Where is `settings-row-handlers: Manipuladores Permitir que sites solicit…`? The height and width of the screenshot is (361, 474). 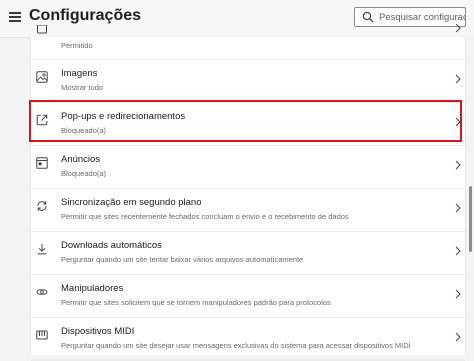
settings-row-handlers: Manipuladores Permitir que sites solicit… is located at coordinates (248, 296).